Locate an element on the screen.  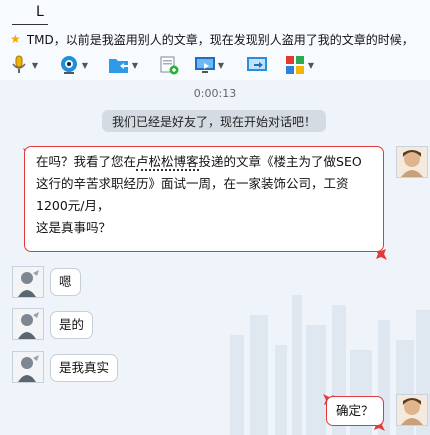
share-screen-icon is located at coordinates (257, 65).